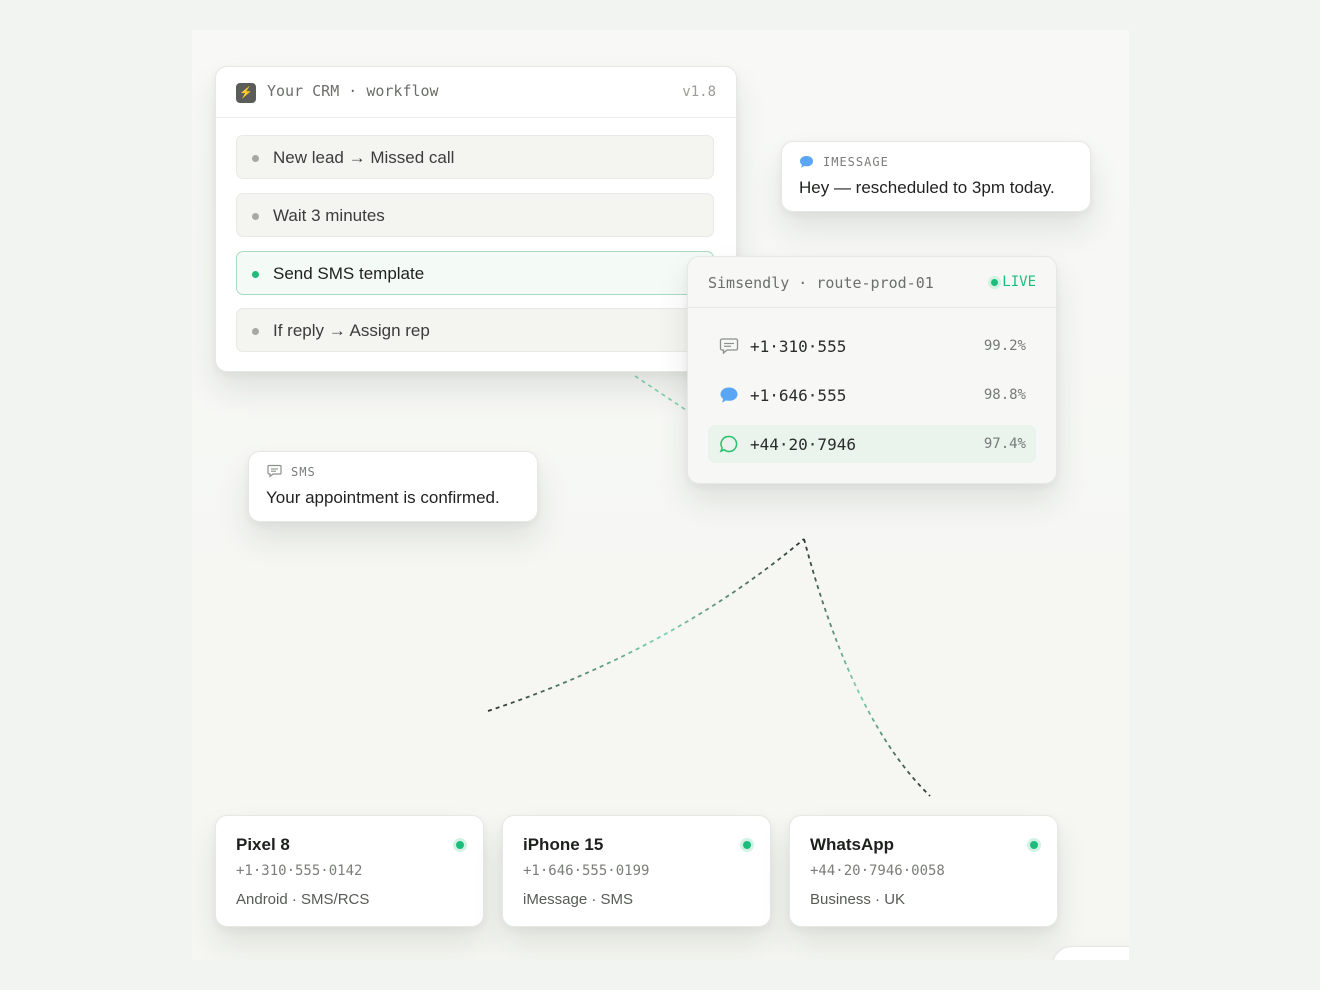 This screenshot has width=1320, height=990. I want to click on live-status: LIVE, so click(1019, 282).